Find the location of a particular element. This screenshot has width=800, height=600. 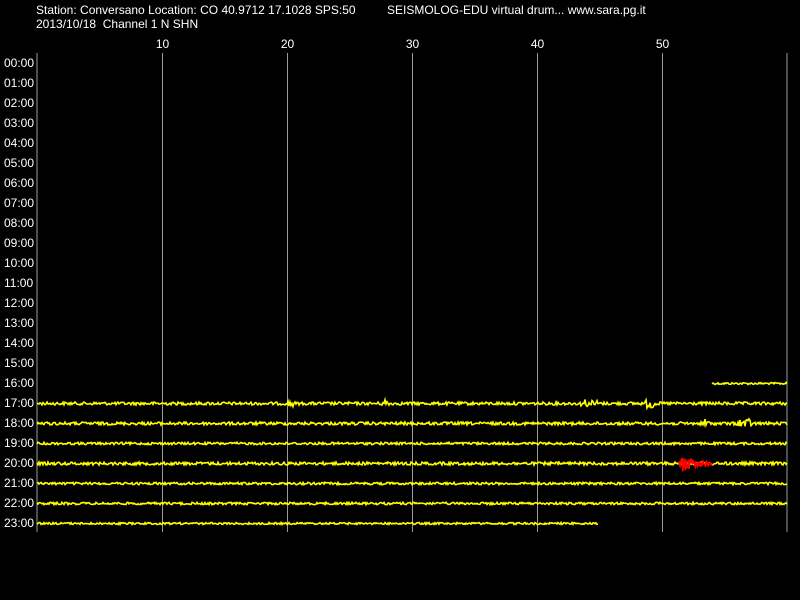

hour-label-0500: 05:00 is located at coordinates (19, 163).